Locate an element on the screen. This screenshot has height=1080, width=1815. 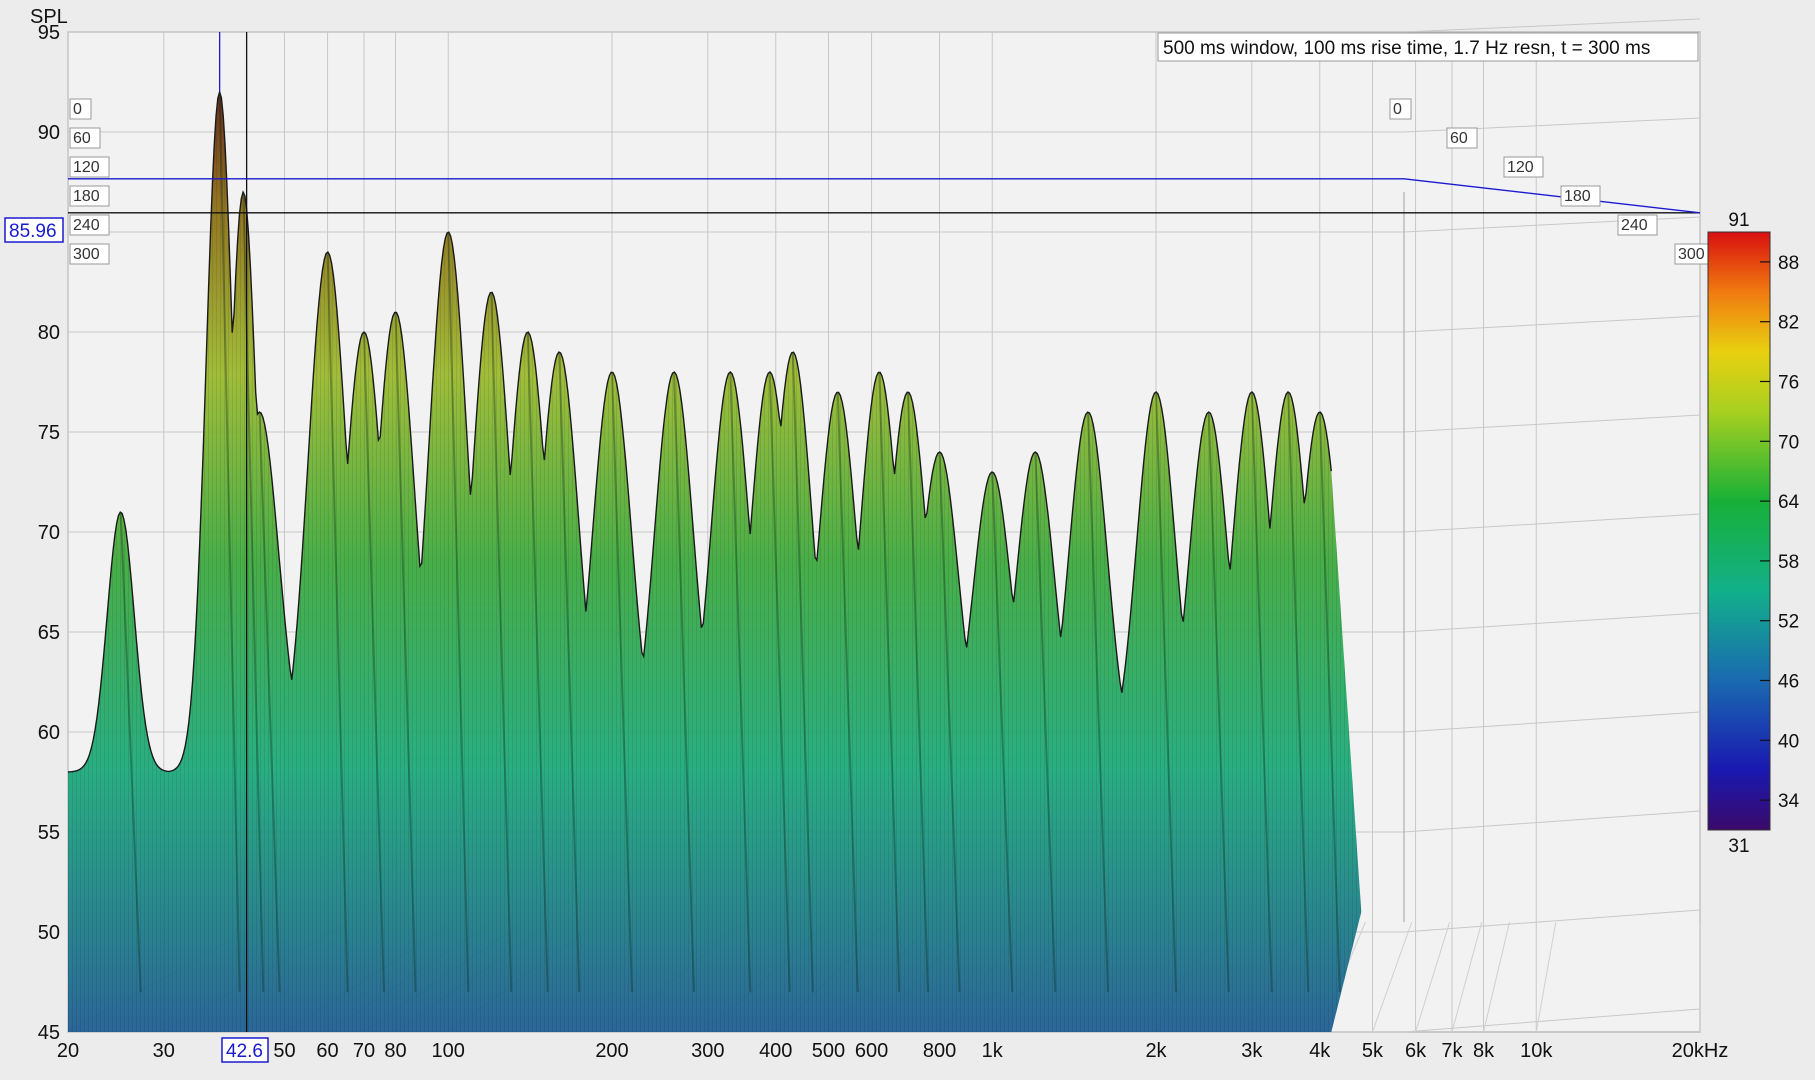
x-tick-label: 10k is located at coordinates (1536, 1051).